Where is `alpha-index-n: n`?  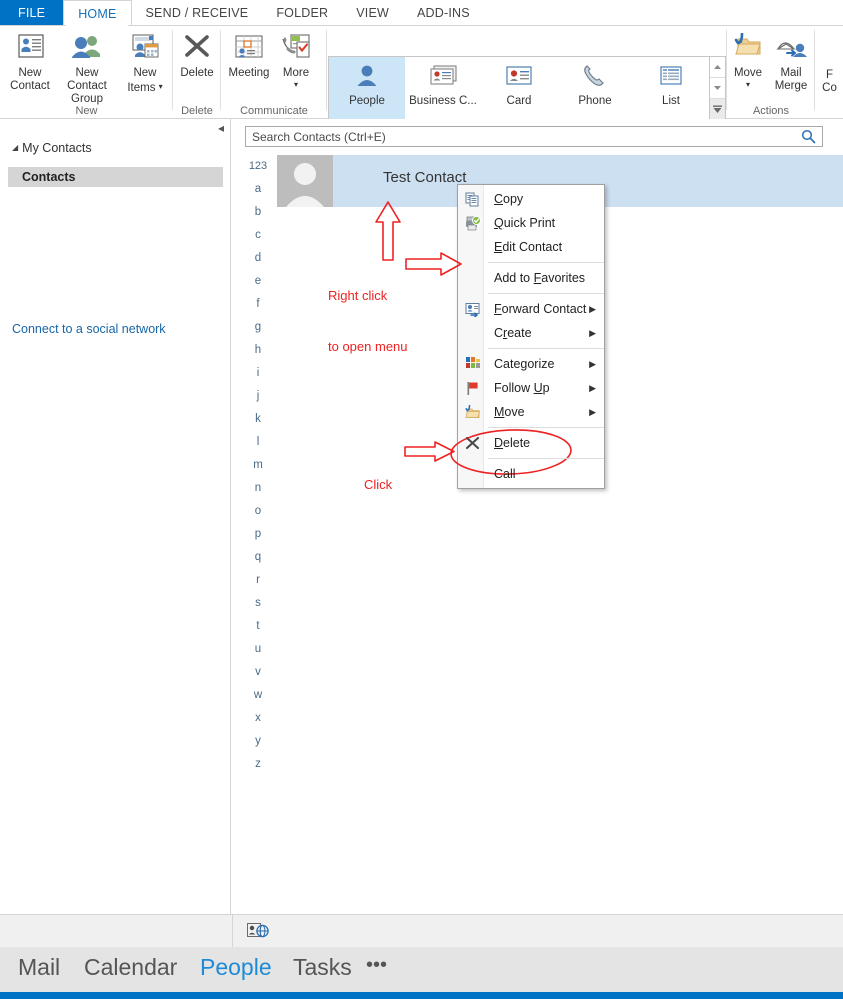
alpha-index-n: n is located at coordinates (258, 488).